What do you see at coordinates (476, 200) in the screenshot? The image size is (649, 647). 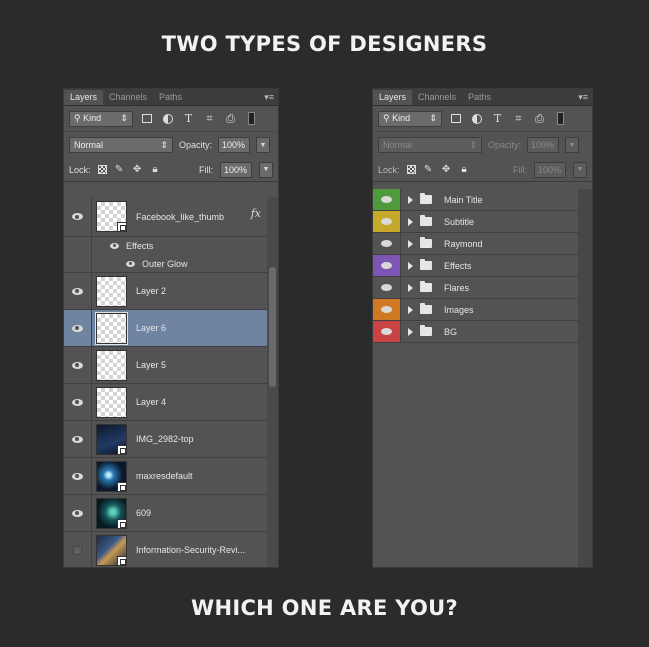 I see `layer-group-row: Main Title` at bounding box center [476, 200].